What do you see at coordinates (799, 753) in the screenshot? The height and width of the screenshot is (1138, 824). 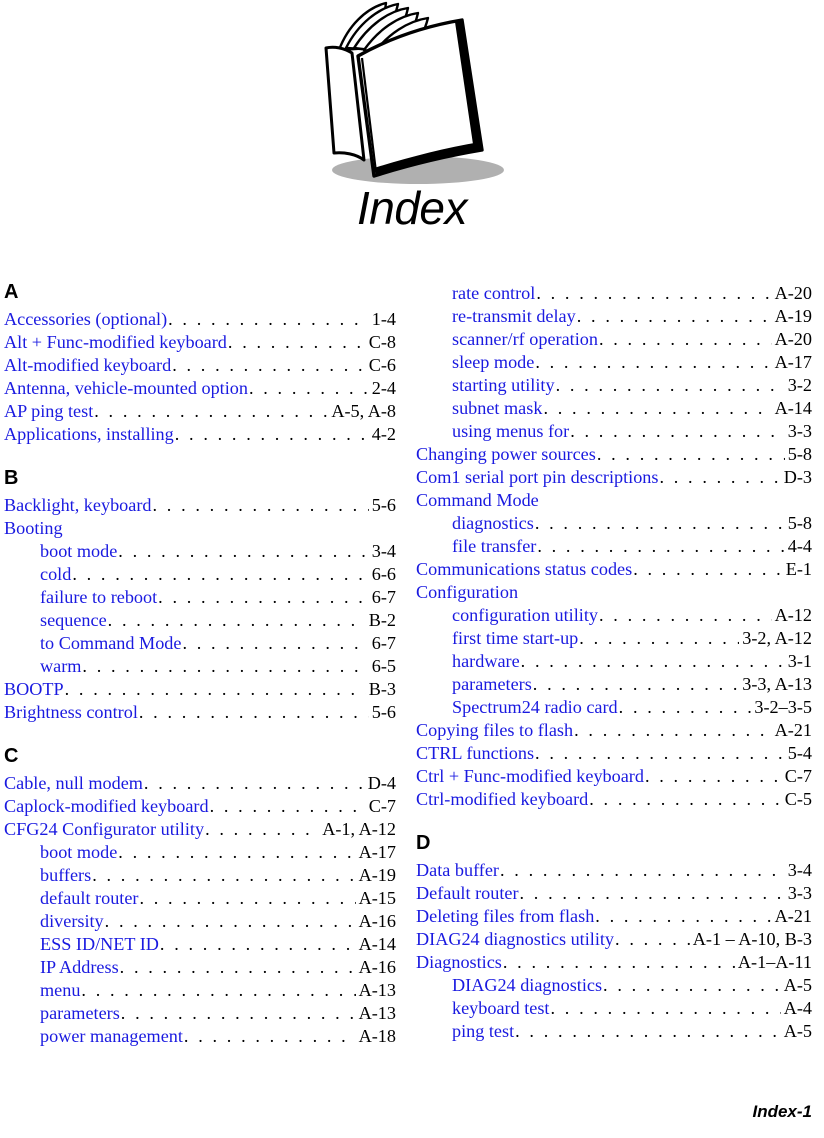 I see `index-entry-page-number: 5-4` at bounding box center [799, 753].